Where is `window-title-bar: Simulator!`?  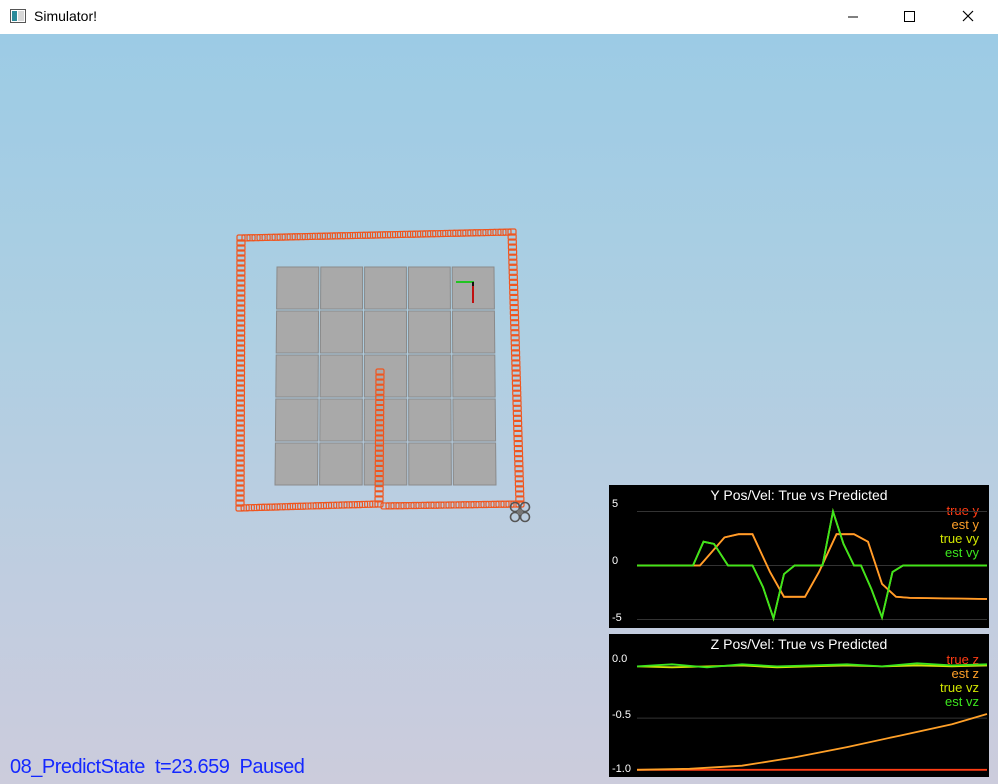 window-title-bar: Simulator! is located at coordinates (499, 17).